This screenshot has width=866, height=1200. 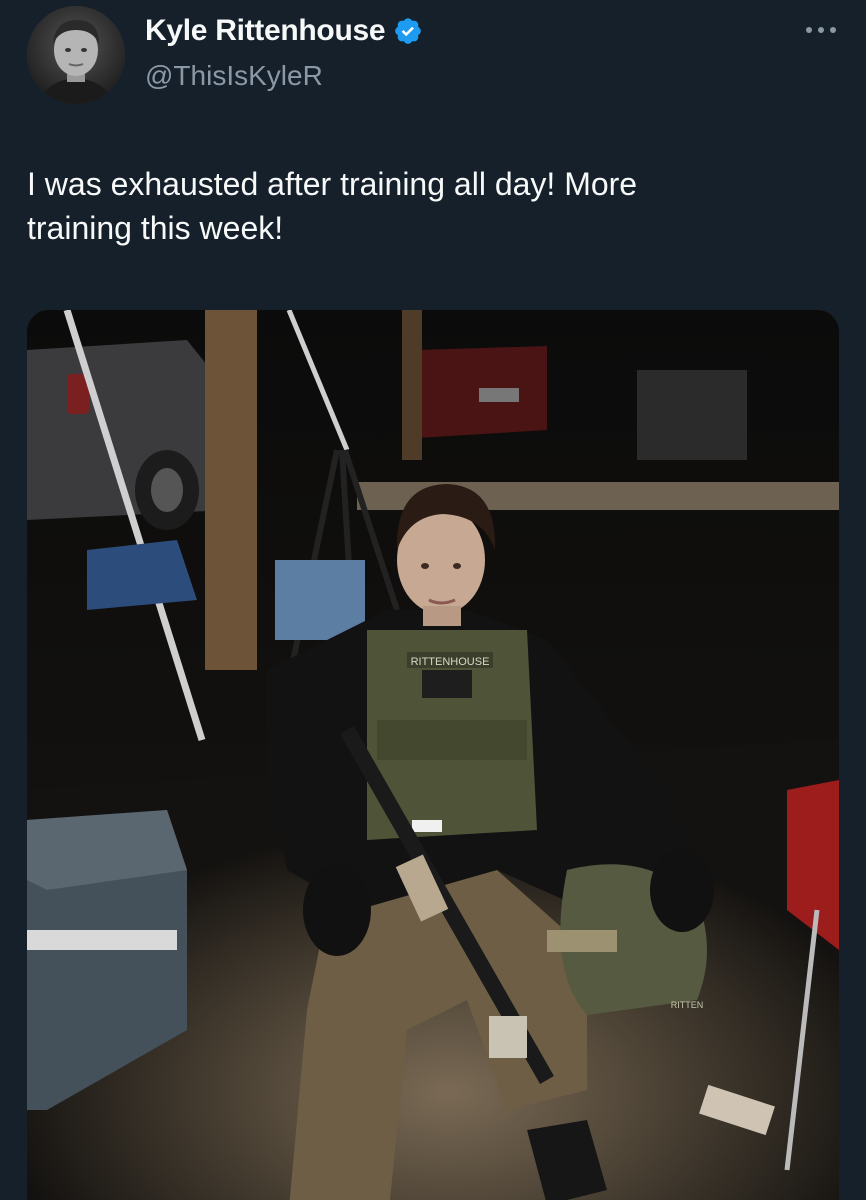 I want to click on author-name-row: Kyle Rittenhouse, so click(x=284, y=31).